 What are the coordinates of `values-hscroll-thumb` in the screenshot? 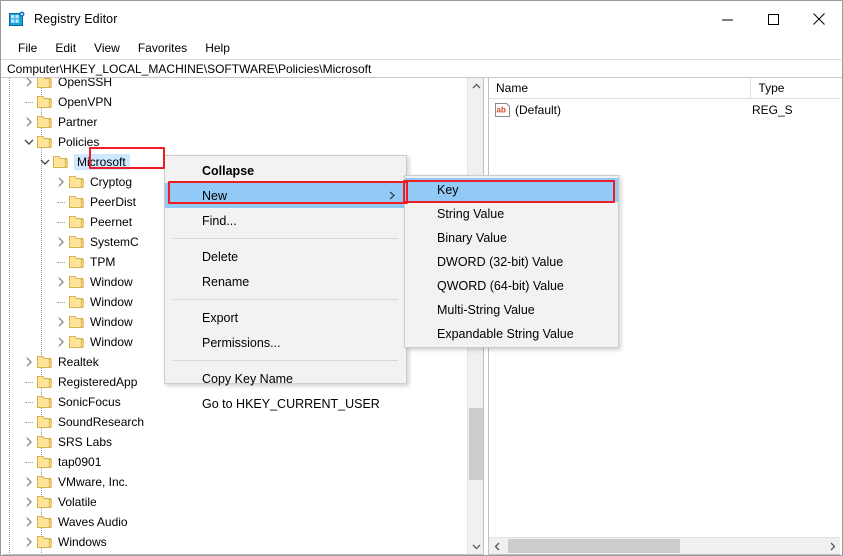 It's located at (594, 546).